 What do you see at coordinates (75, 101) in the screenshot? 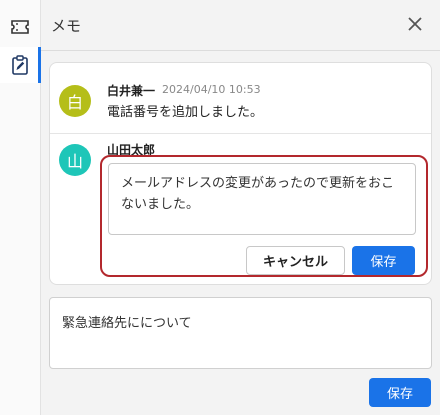
I see `avatar: 白` at bounding box center [75, 101].